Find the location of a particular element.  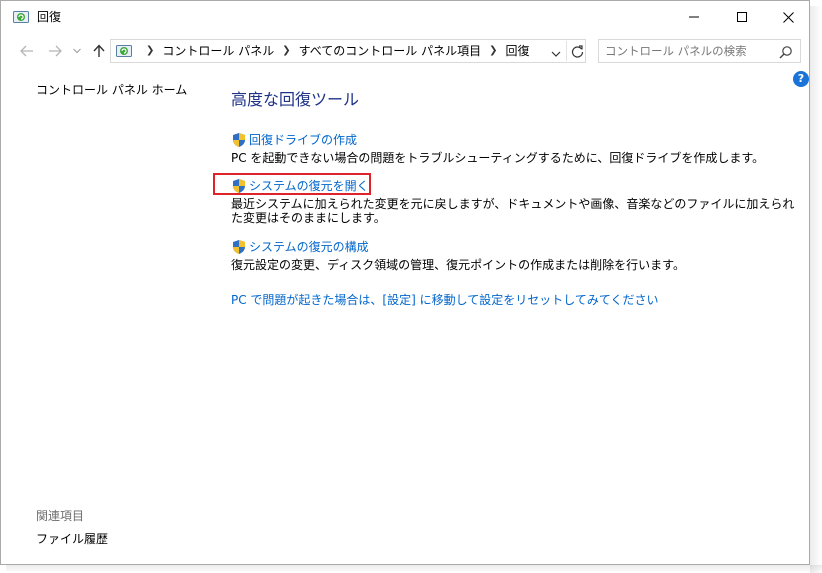

close-button is located at coordinates (788, 17).